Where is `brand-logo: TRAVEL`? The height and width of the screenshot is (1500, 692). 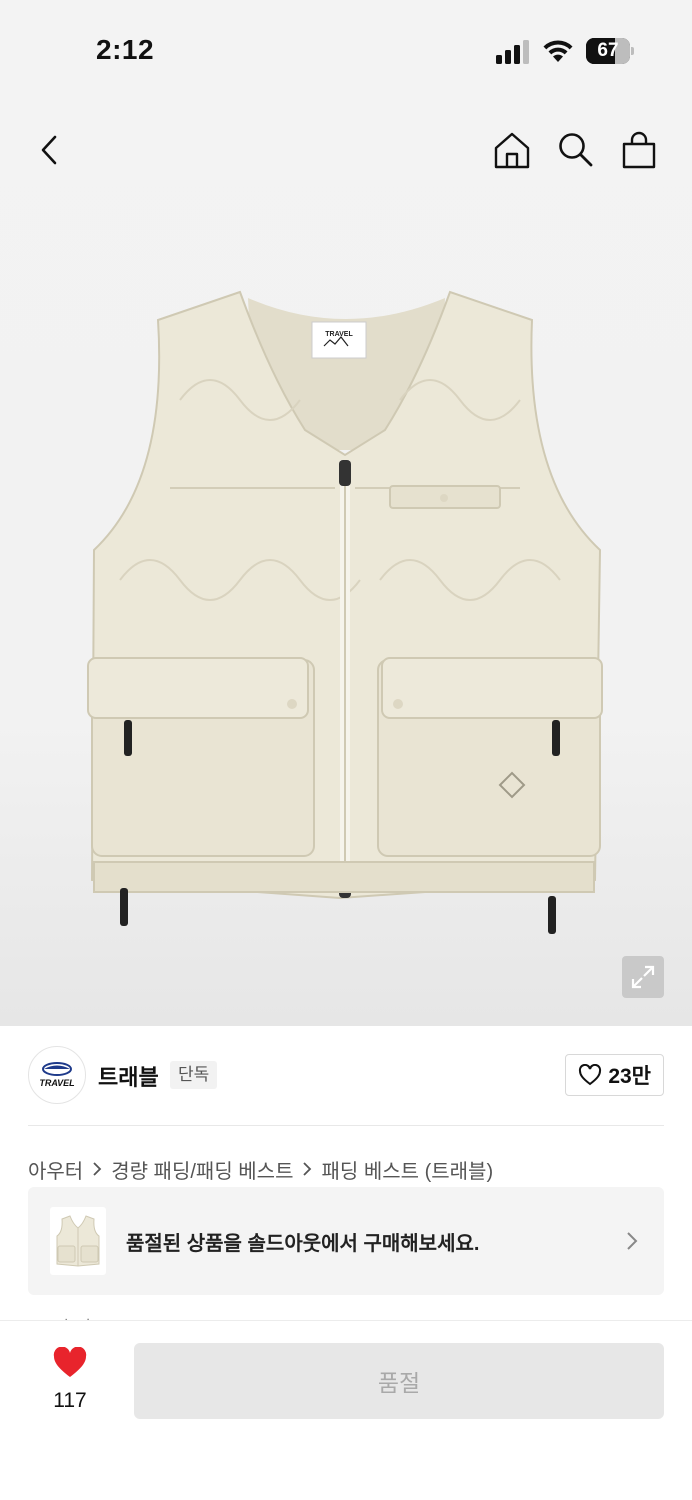 brand-logo: TRAVEL is located at coordinates (57, 1075).